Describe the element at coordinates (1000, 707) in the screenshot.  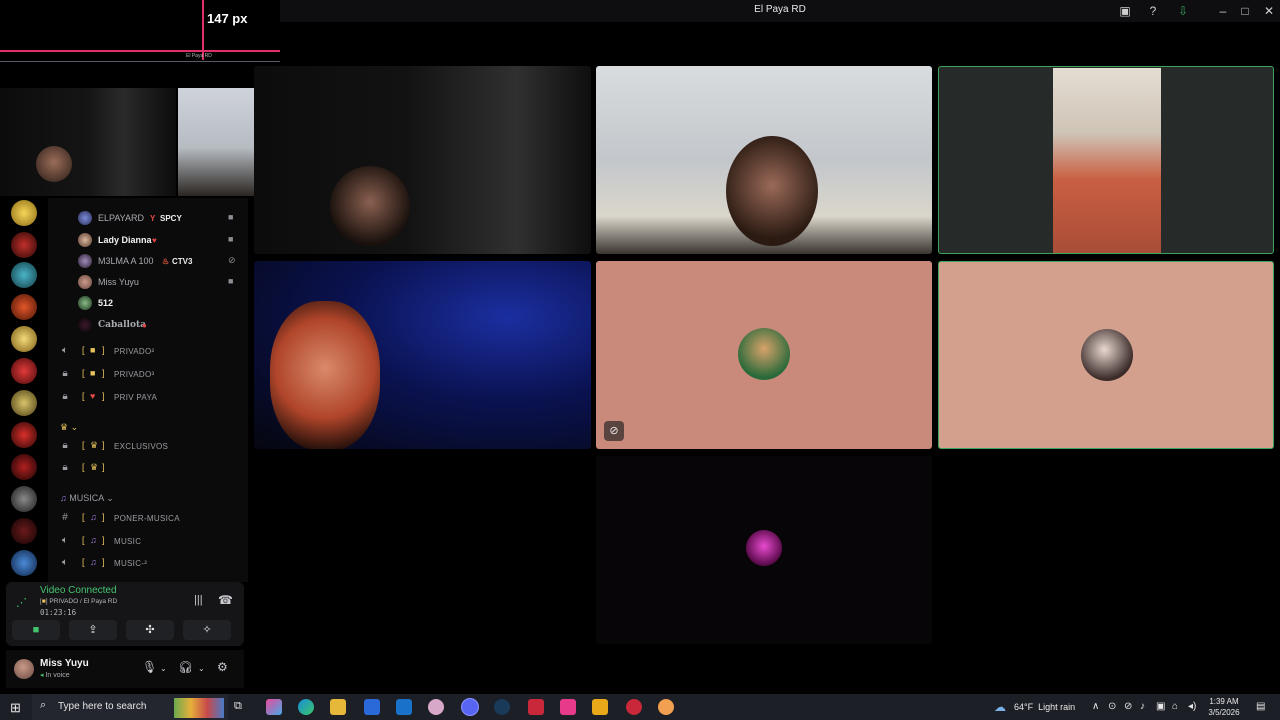
I see `weather-icon: ☁` at that location.